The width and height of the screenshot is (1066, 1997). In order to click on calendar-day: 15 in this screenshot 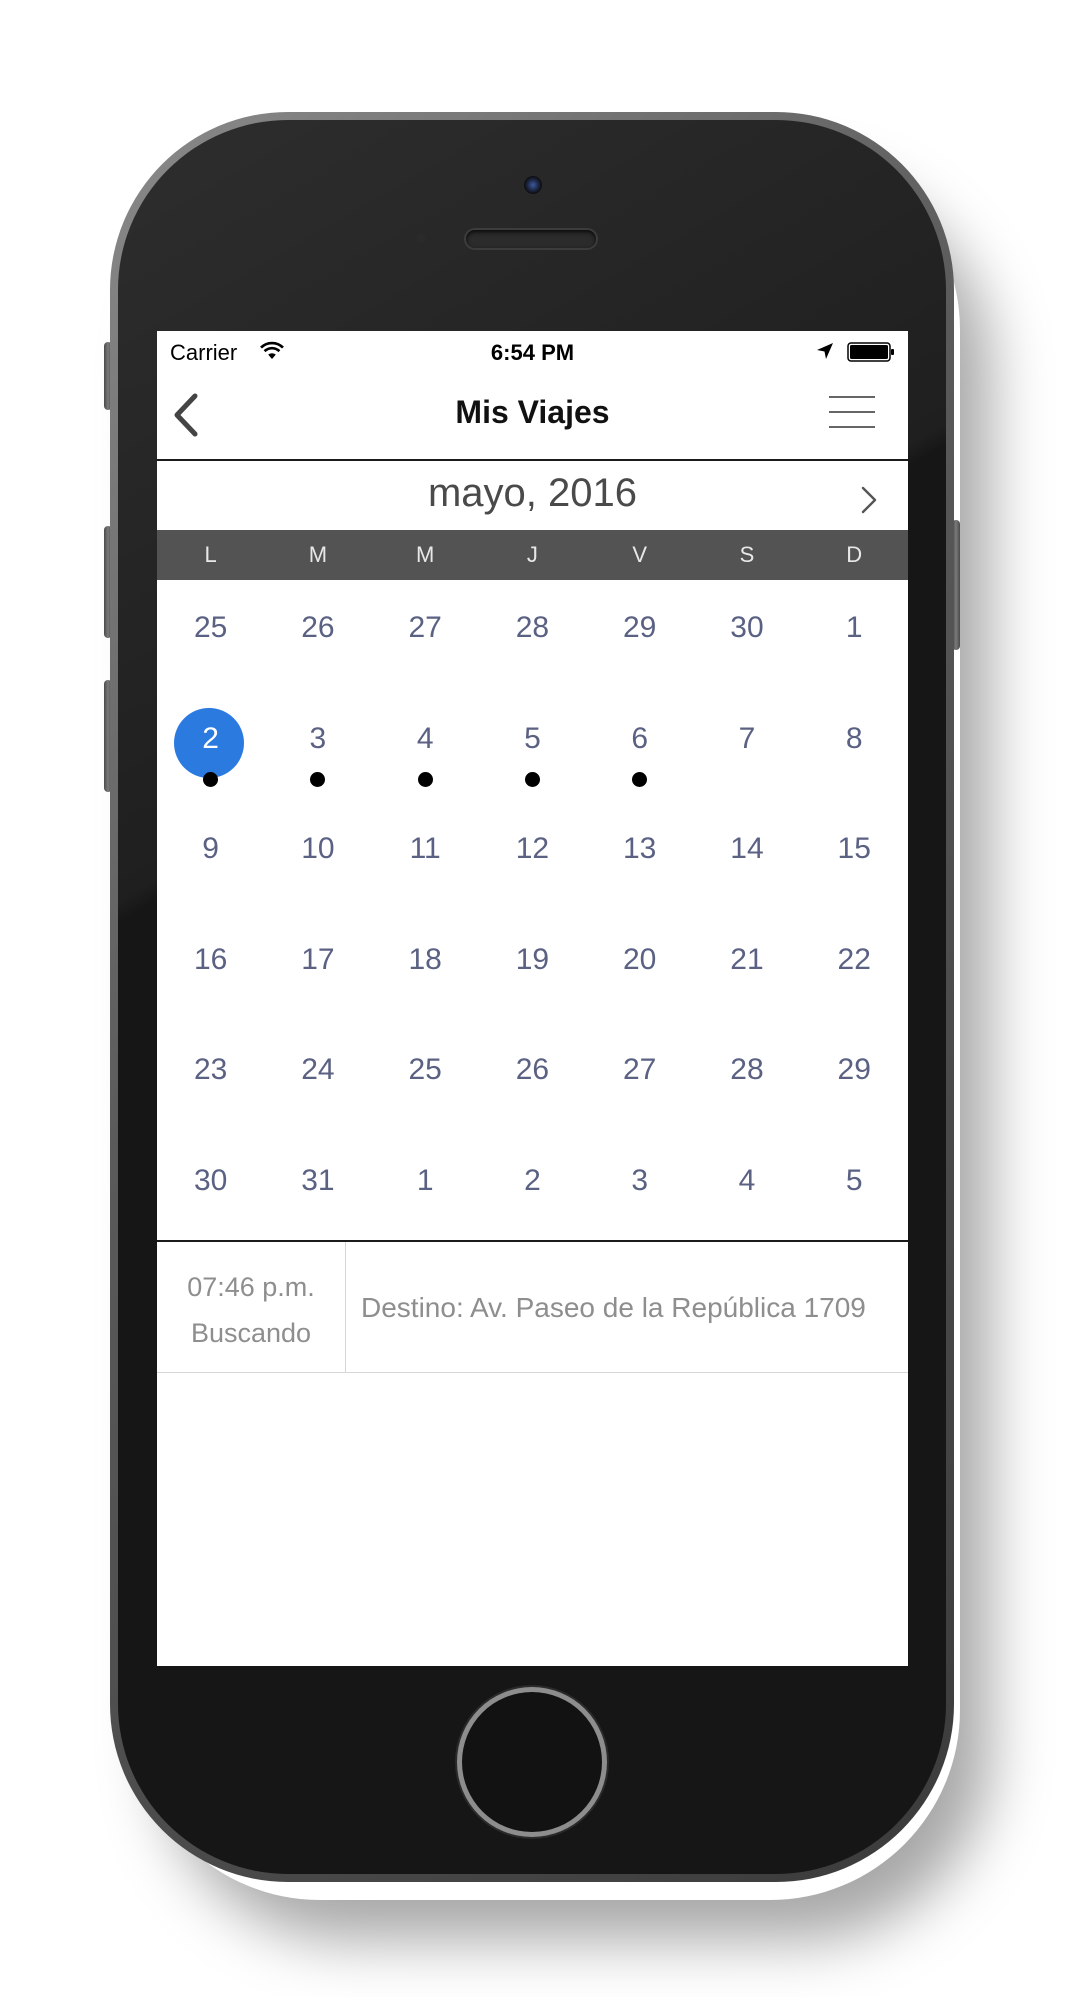, I will do `click(854, 856)`.